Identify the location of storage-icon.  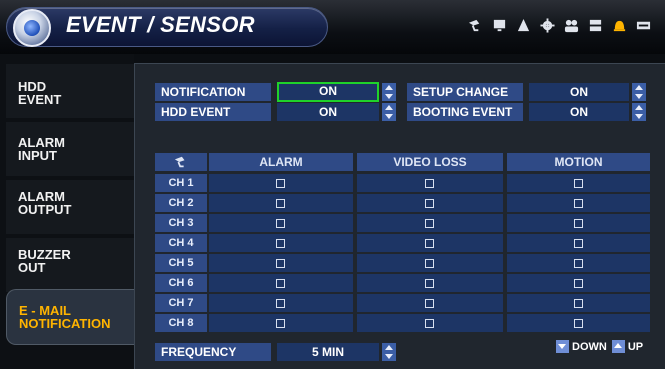
(595, 25).